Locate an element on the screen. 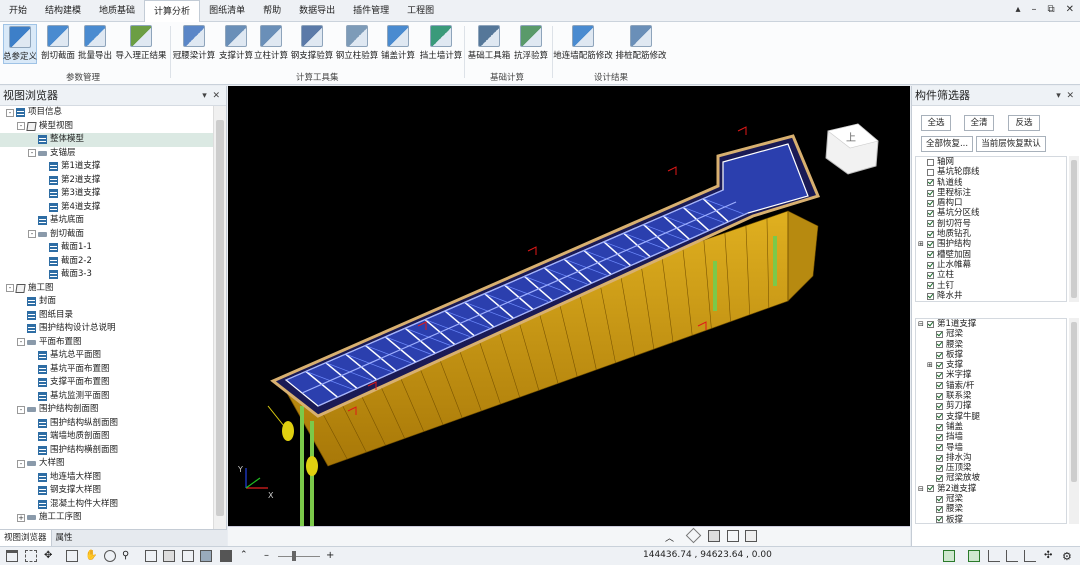 The width and height of the screenshot is (1080, 565). menu-tab-8: 工程图 is located at coordinates (420, 11).